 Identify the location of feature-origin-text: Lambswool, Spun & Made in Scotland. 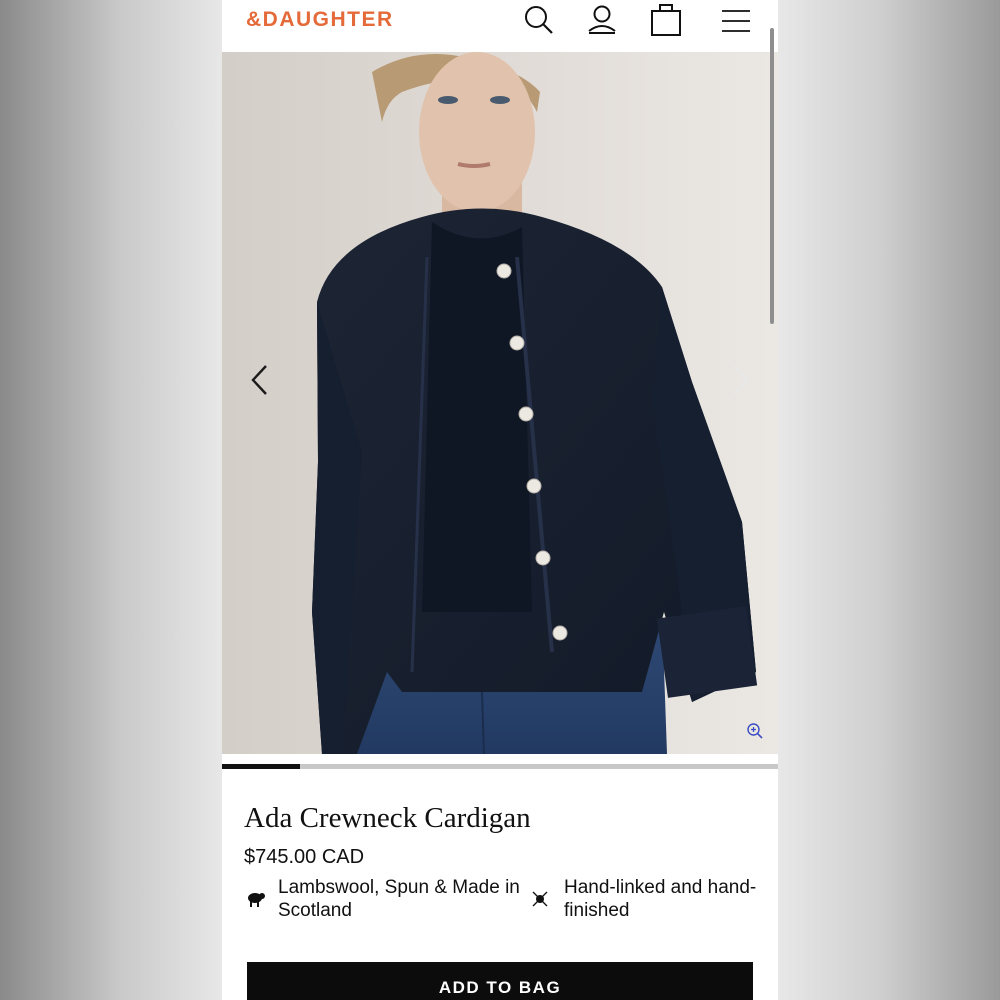
(399, 899).